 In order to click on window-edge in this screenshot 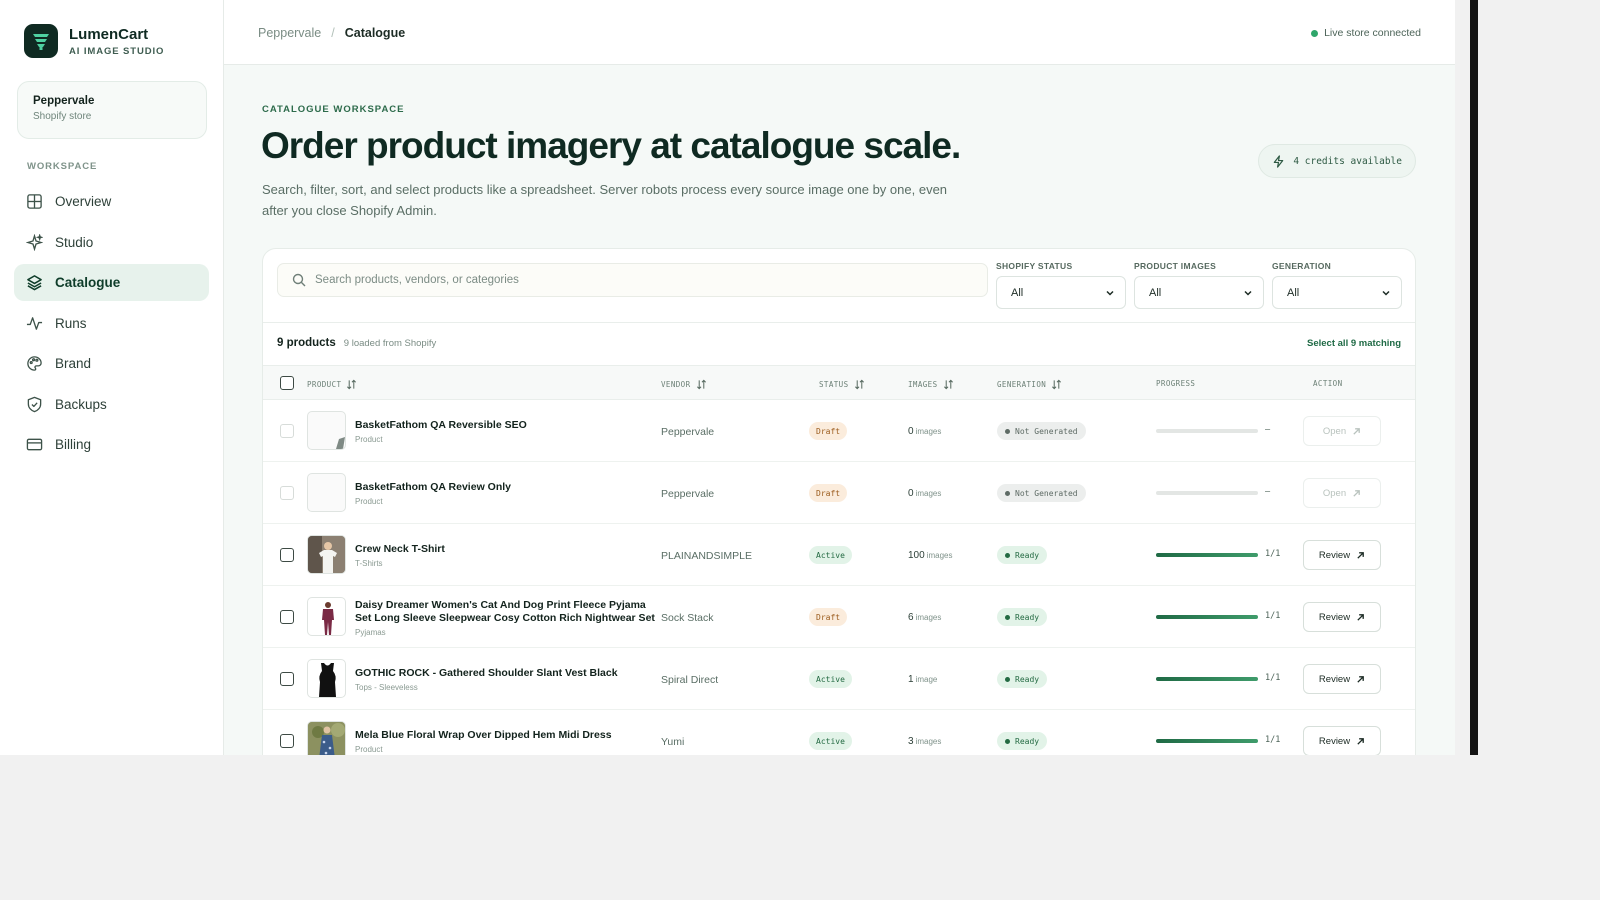, I will do `click(1474, 377)`.